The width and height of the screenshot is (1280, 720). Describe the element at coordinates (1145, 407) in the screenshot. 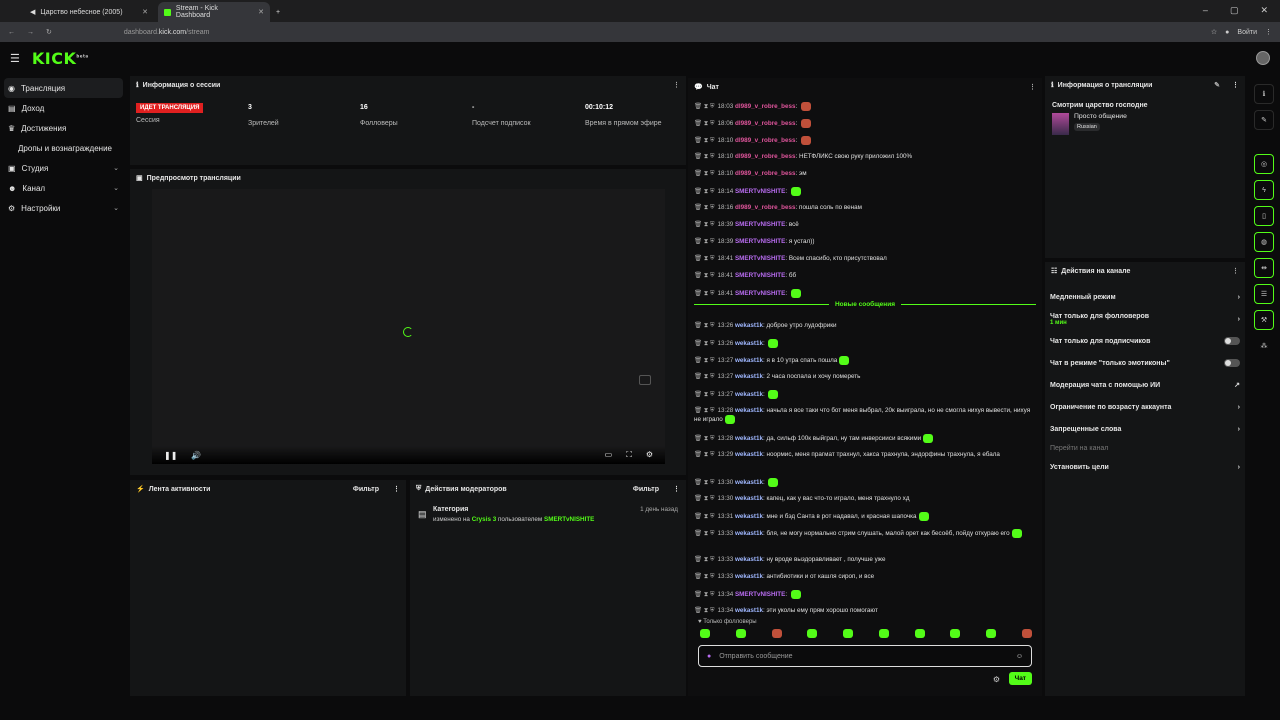

I see `account-age-row: Ограничение по возрасту аккаунта ›` at that location.